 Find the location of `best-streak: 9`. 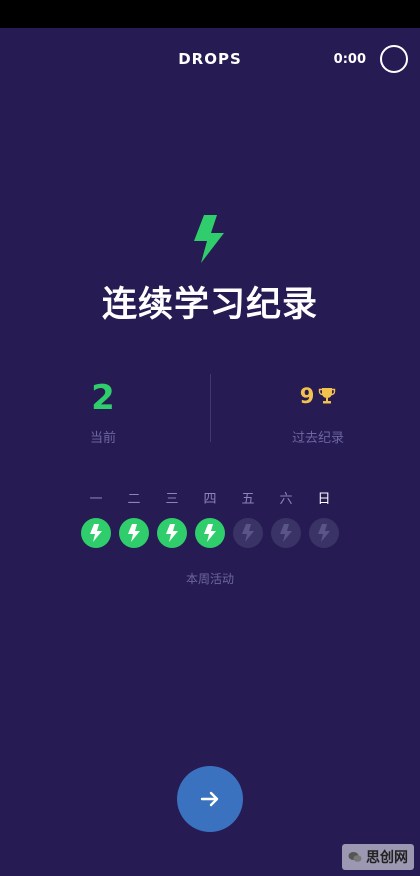

best-streak: 9 is located at coordinates (318, 396).